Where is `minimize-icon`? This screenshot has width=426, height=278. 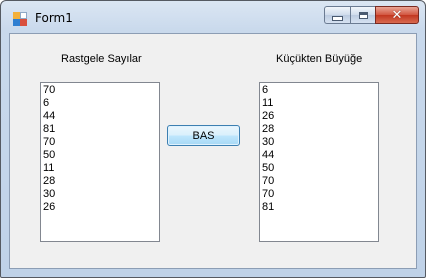 minimize-icon is located at coordinates (337, 18).